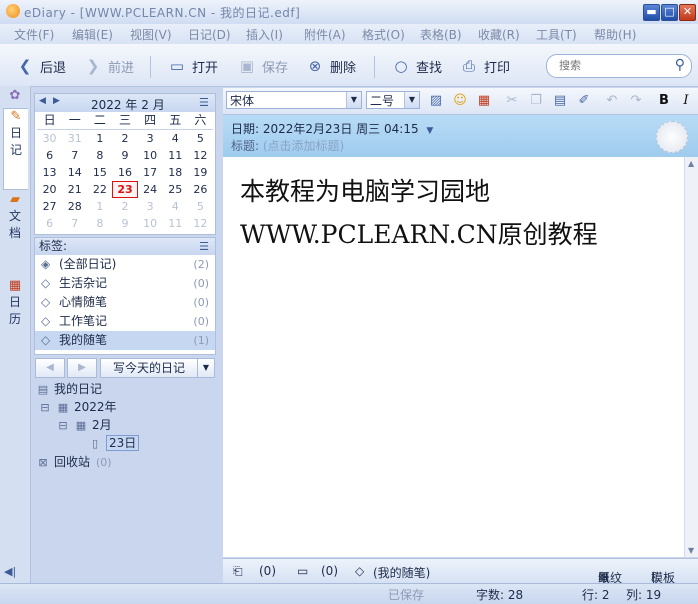  Describe the element at coordinates (615, 65) in the screenshot. I see `search-input` at that location.